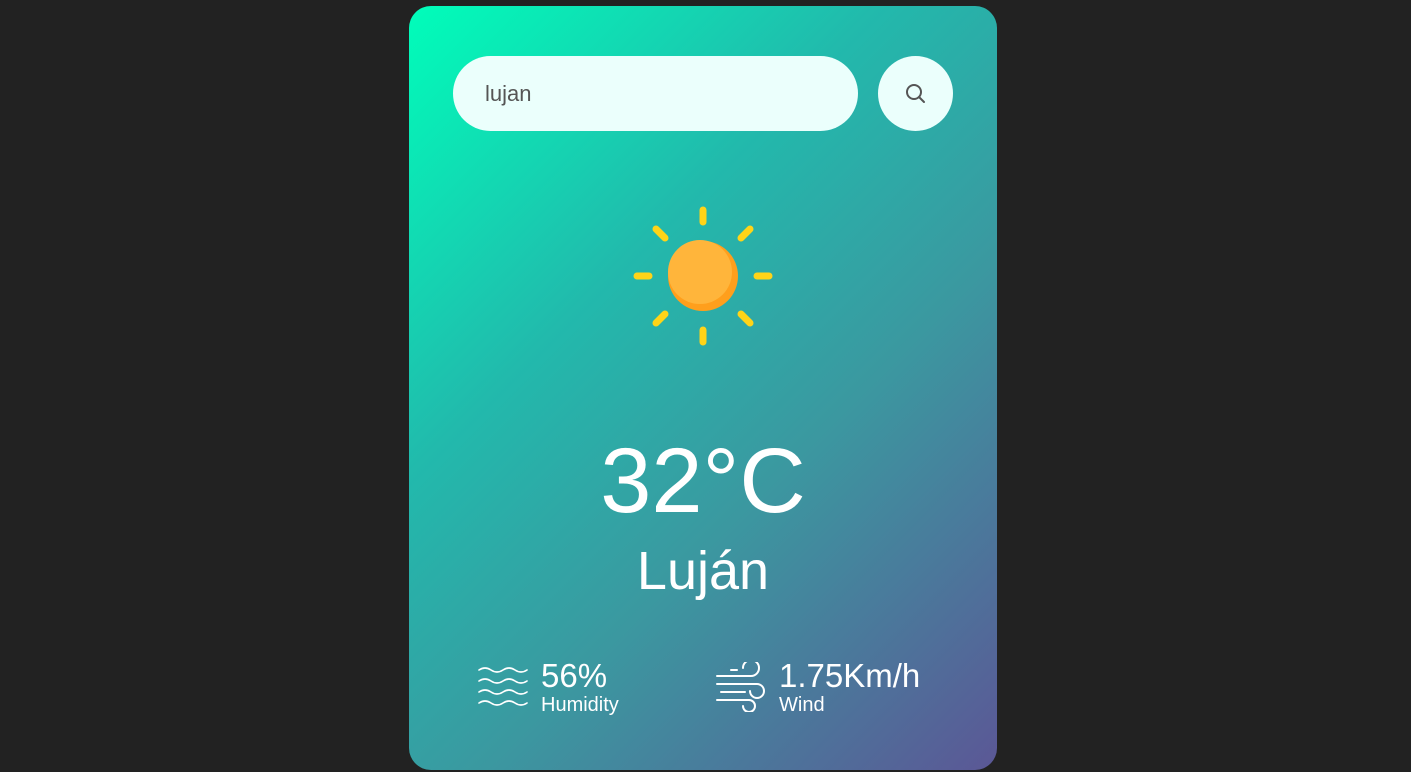 This screenshot has width=1411, height=772. Describe the element at coordinates (741, 687) in the screenshot. I see `wind-icon` at that location.